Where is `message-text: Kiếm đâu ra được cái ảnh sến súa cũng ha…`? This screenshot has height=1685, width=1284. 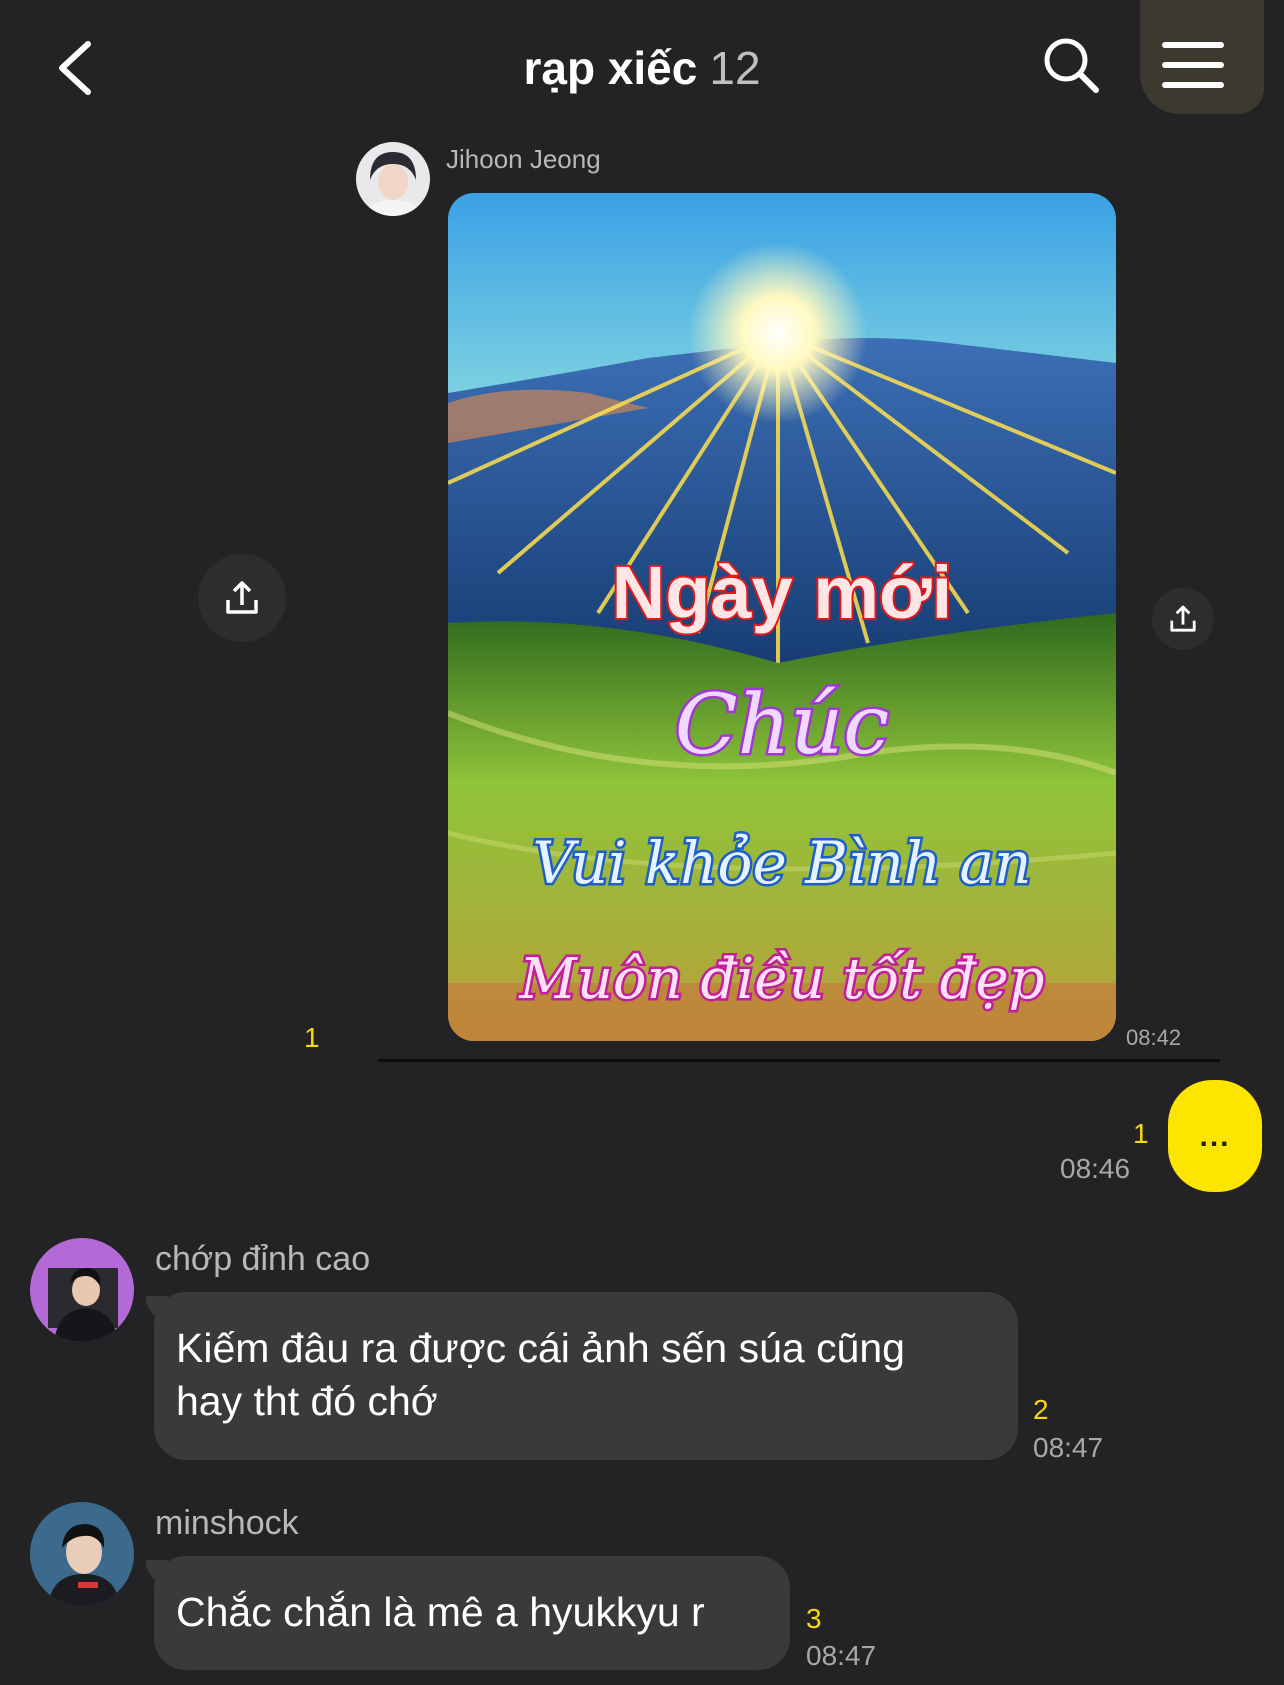 message-text: Kiếm đâu ra được cái ảnh sến súa cũng ha… is located at coordinates (540, 1375).